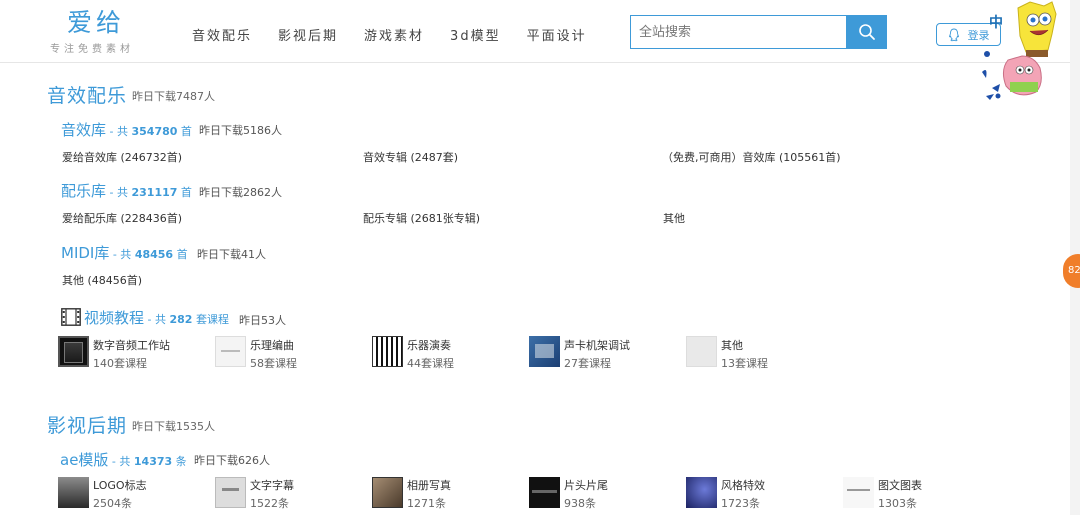  I want to click on tile-count: 1723条, so click(740, 503).